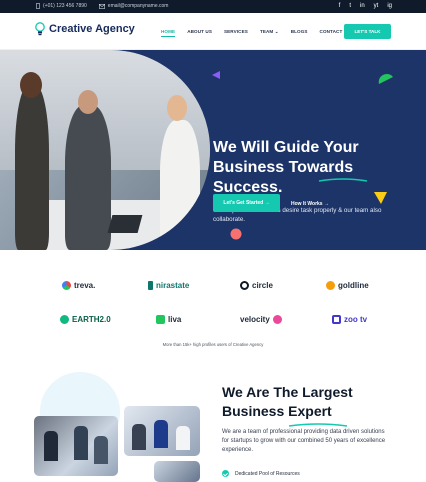 Image resolution: width=426 pixels, height=482 pixels. What do you see at coordinates (66, 285) in the screenshot?
I see `treva-logo-icon` at bounding box center [66, 285].